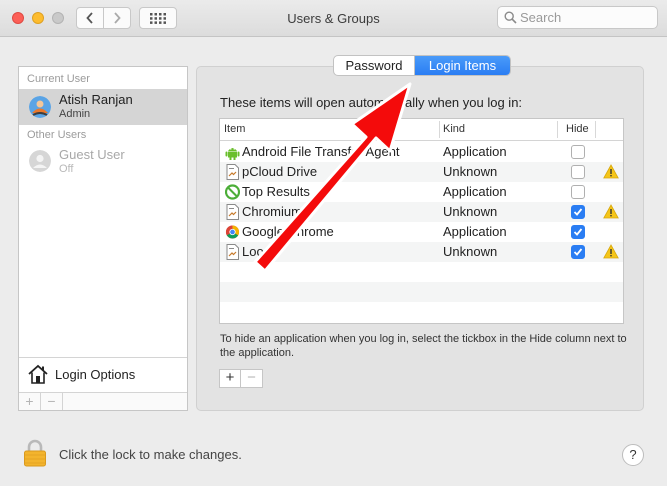 Image resolution: width=667 pixels, height=486 pixels. What do you see at coordinates (421, 172) in the screenshot?
I see `table-row: pCloud Drive Unknown` at bounding box center [421, 172].